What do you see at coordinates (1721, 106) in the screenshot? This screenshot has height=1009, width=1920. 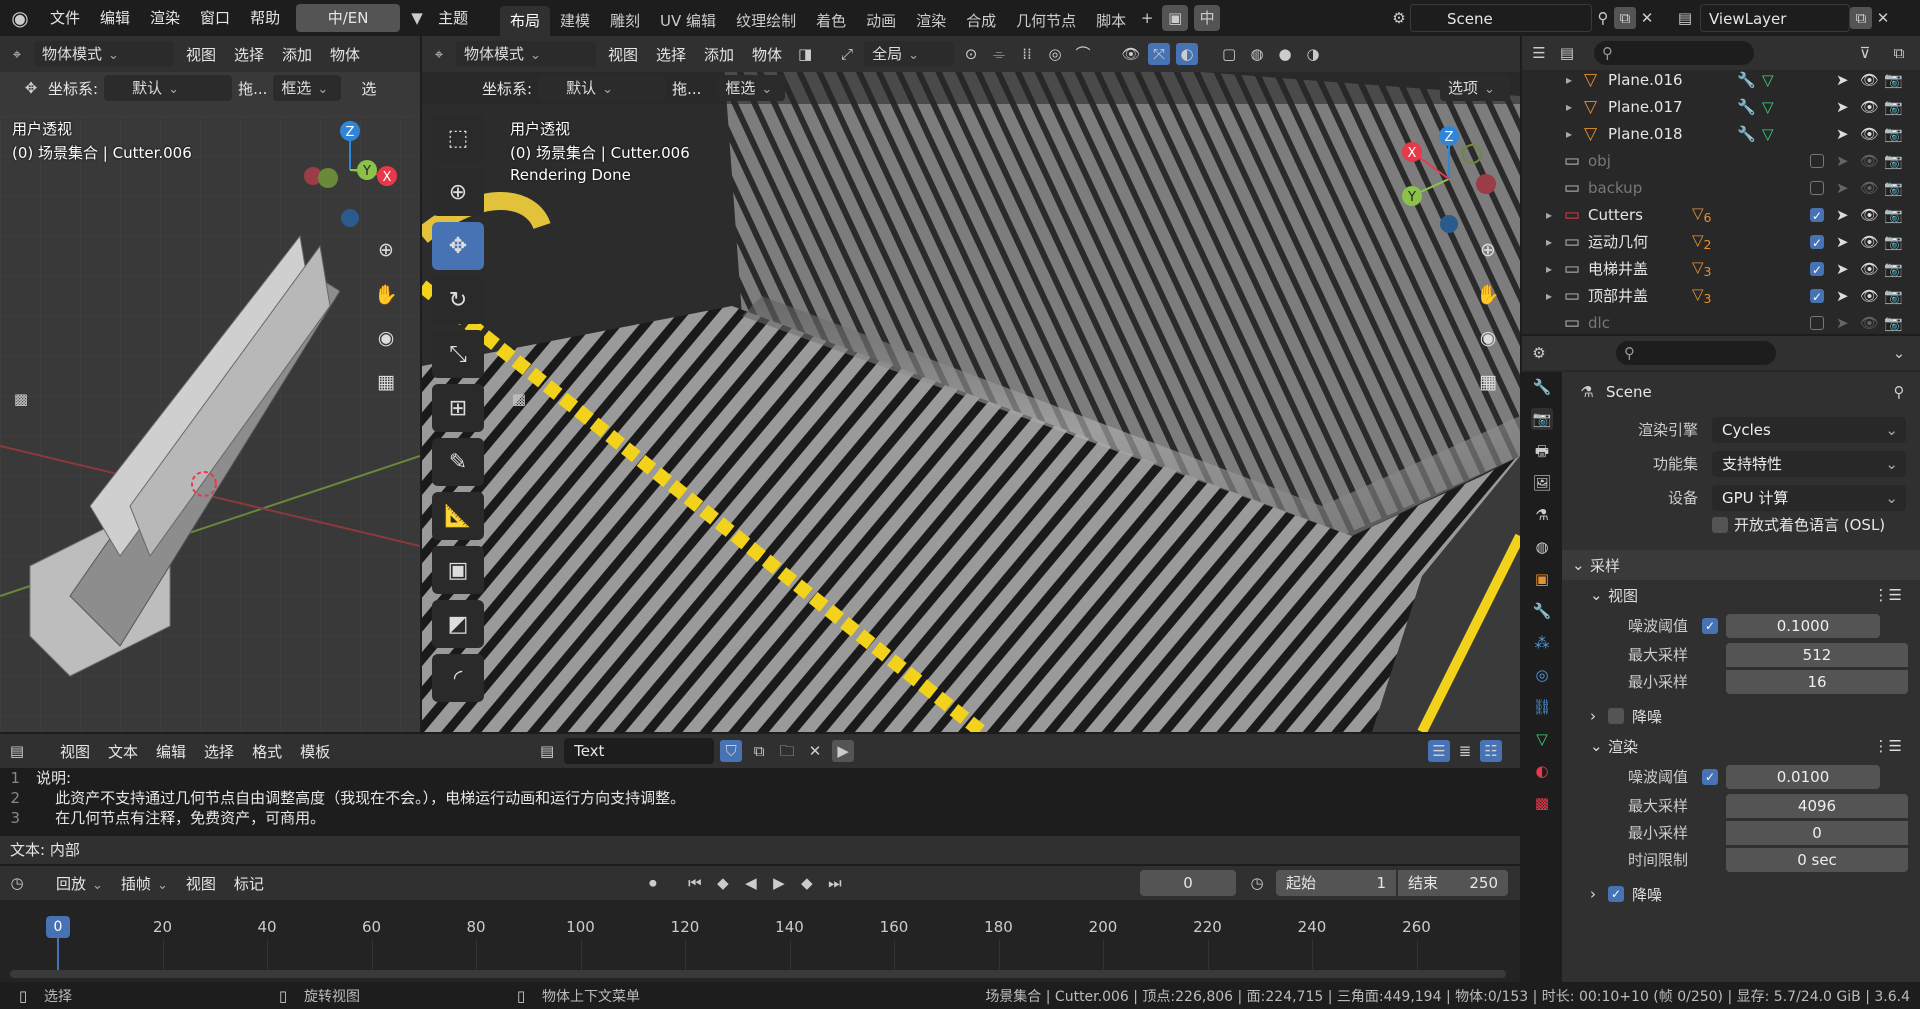 I see `outliner-row: ▸ ▽ Plane.017 🔧 ▽ ➤ 👁 📷` at bounding box center [1721, 106].